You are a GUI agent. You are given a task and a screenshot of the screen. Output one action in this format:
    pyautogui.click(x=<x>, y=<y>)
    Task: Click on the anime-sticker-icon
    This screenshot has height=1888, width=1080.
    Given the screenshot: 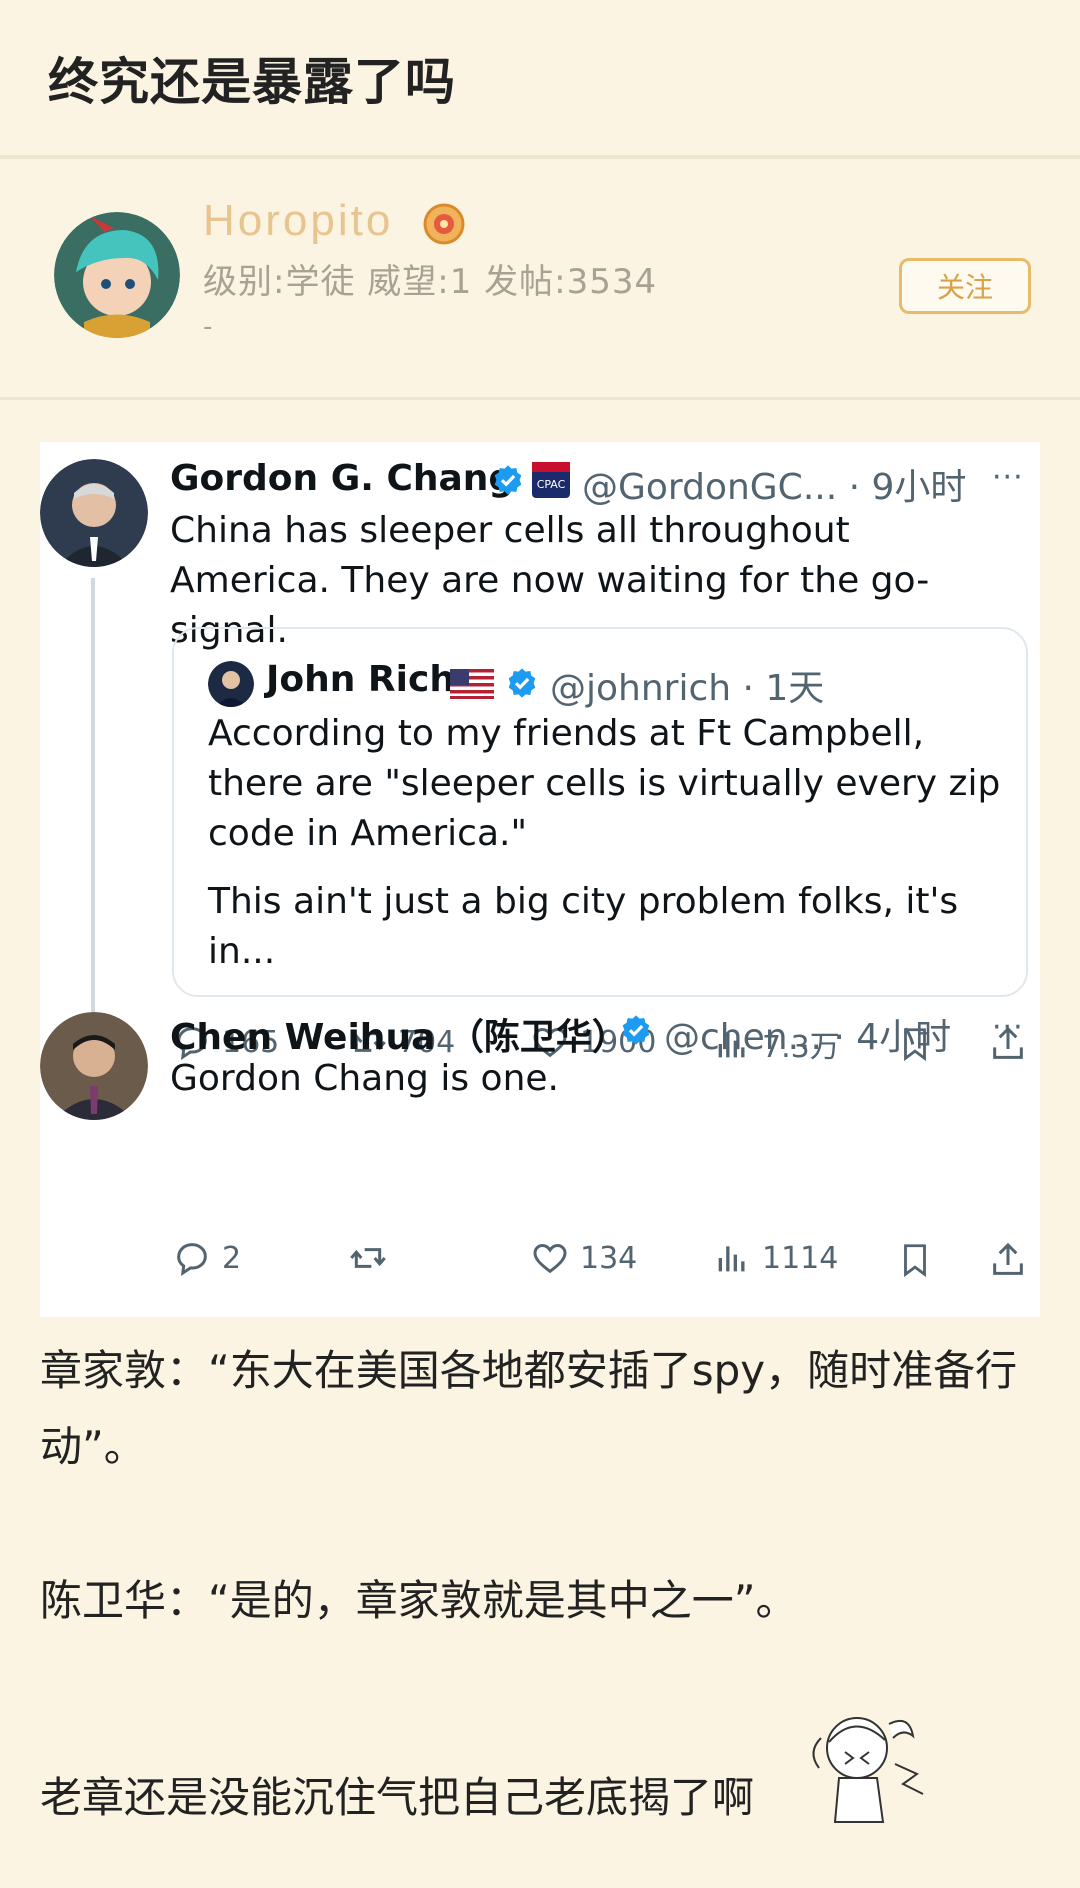 What is the action you would take?
    pyautogui.click(x=868, y=1770)
    